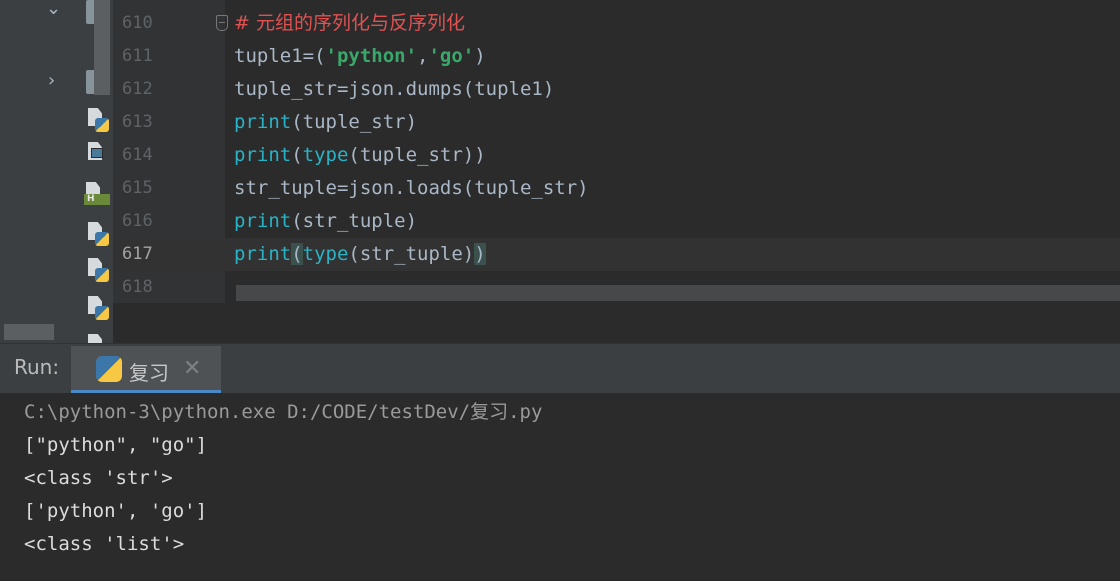 The image size is (1120, 581). I want to click on line-number: 612, so click(137, 89).